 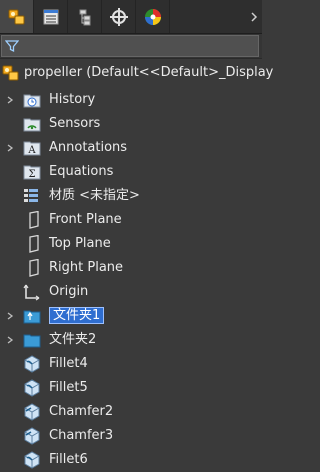 I want to click on filter-input, so click(x=130, y=46).